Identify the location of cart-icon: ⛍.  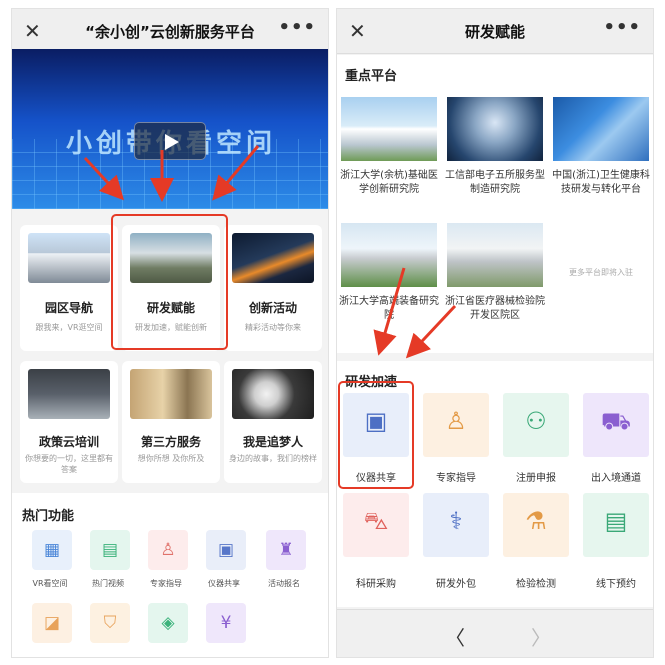
(376, 521).